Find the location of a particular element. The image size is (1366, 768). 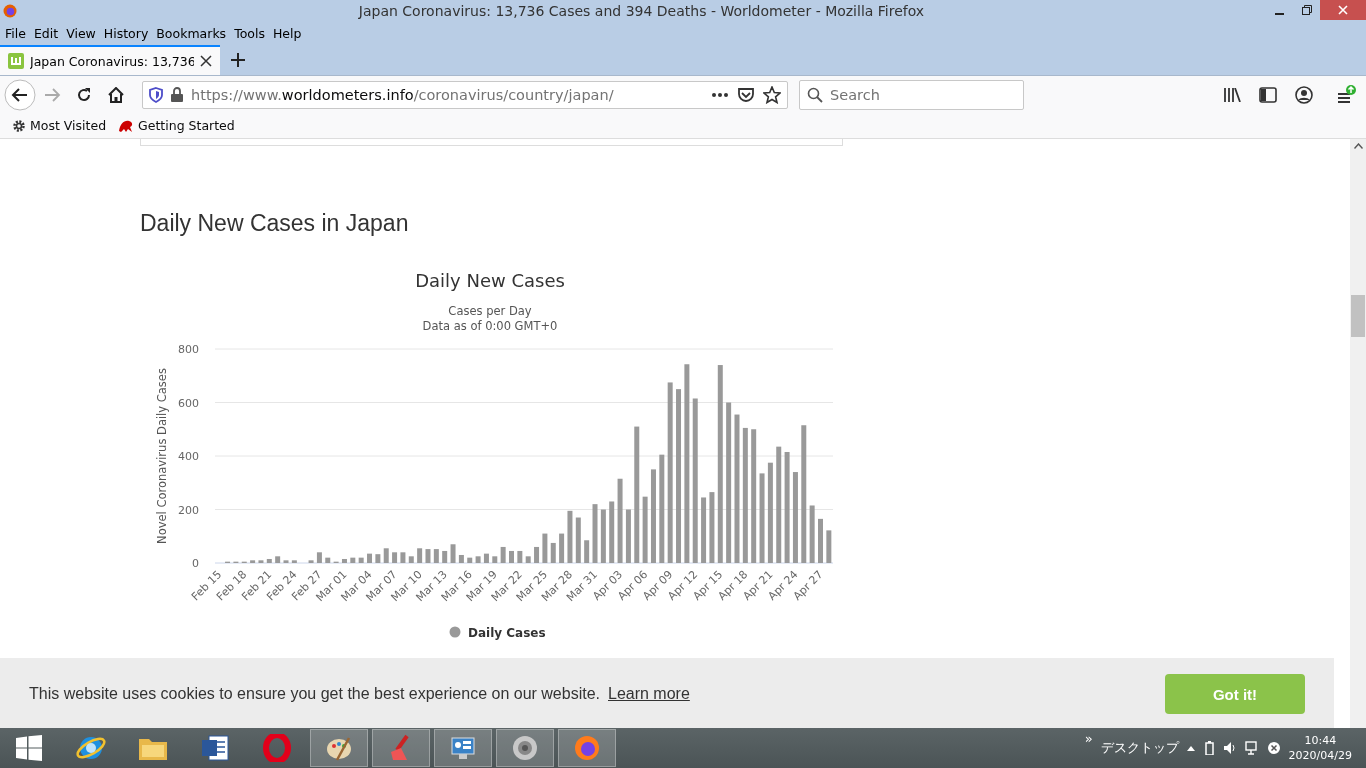

clock: 10:44 2020/04/29 is located at coordinates (1320, 748).